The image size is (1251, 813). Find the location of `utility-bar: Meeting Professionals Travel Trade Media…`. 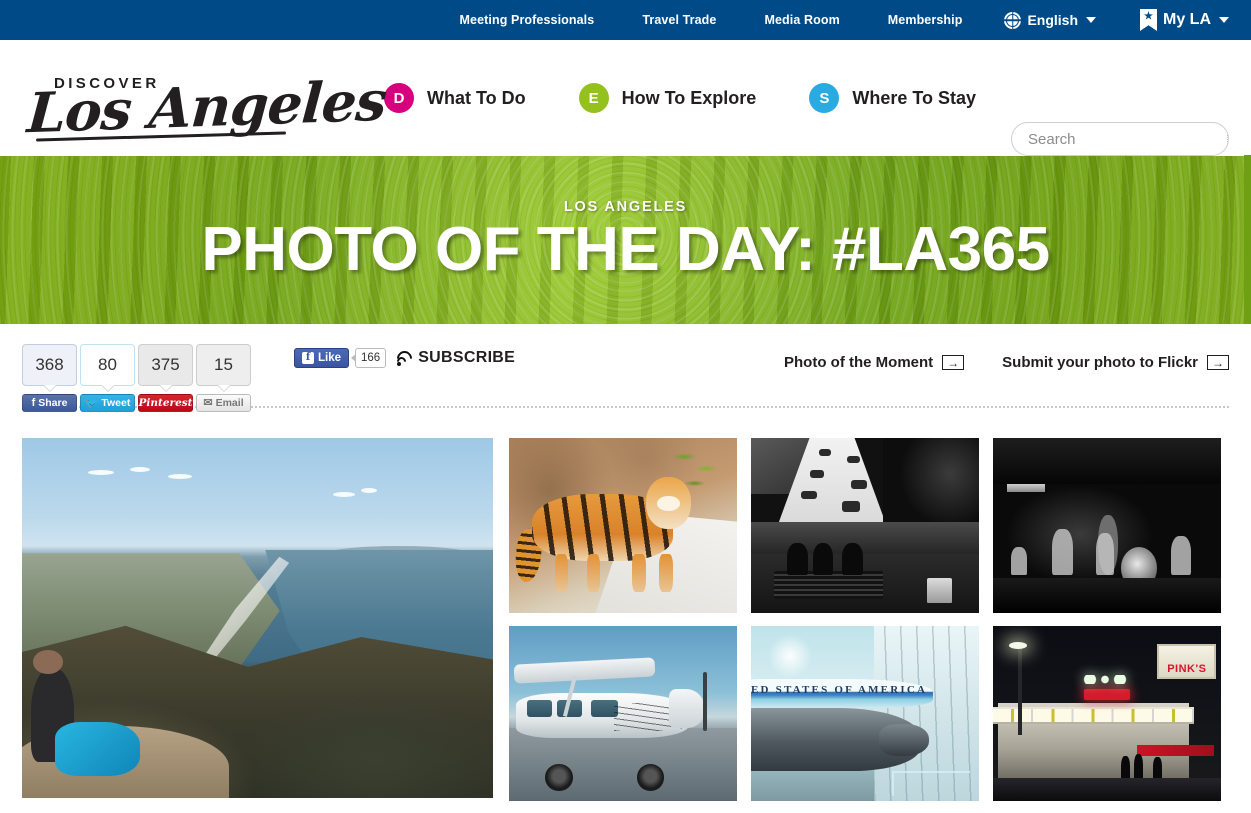

utility-bar: Meeting Professionals Travel Trade Media… is located at coordinates (625, 20).